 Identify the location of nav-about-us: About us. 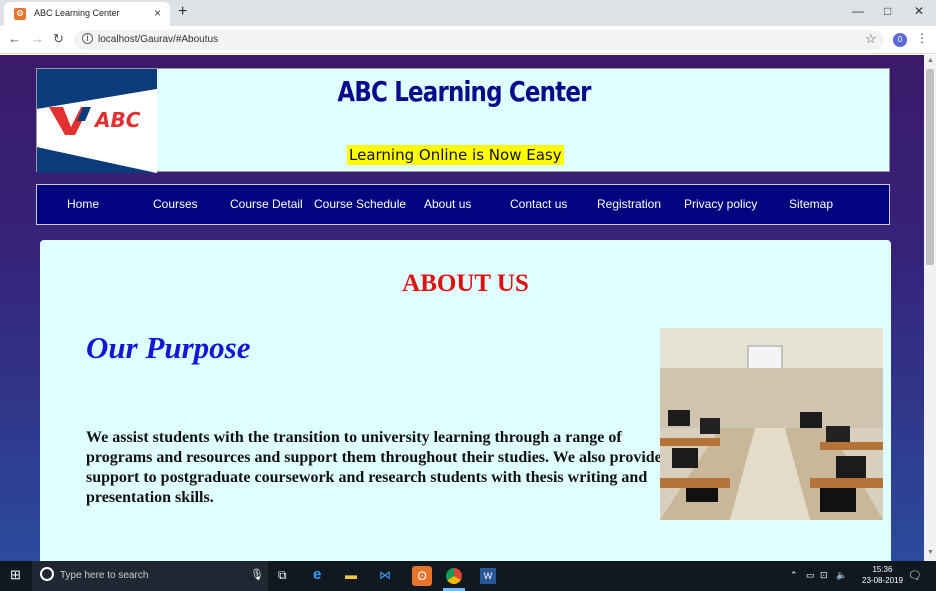
(447, 204).